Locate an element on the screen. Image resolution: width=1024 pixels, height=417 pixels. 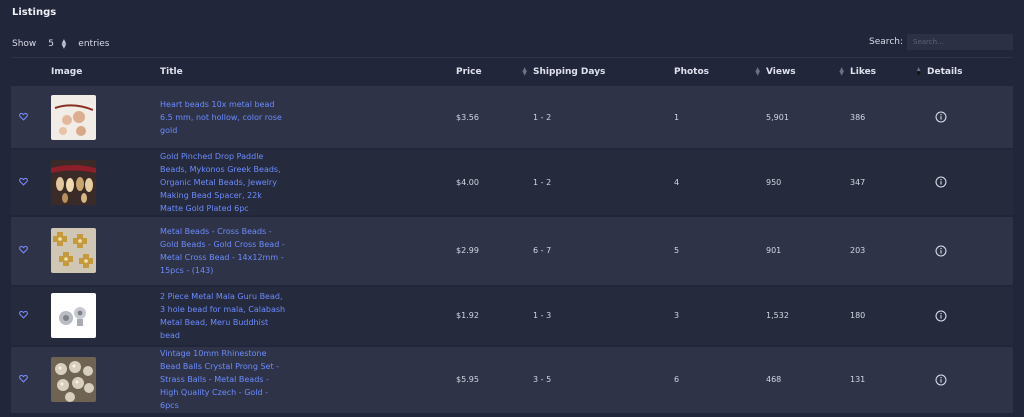
views-header-label: Views is located at coordinates (781, 72).